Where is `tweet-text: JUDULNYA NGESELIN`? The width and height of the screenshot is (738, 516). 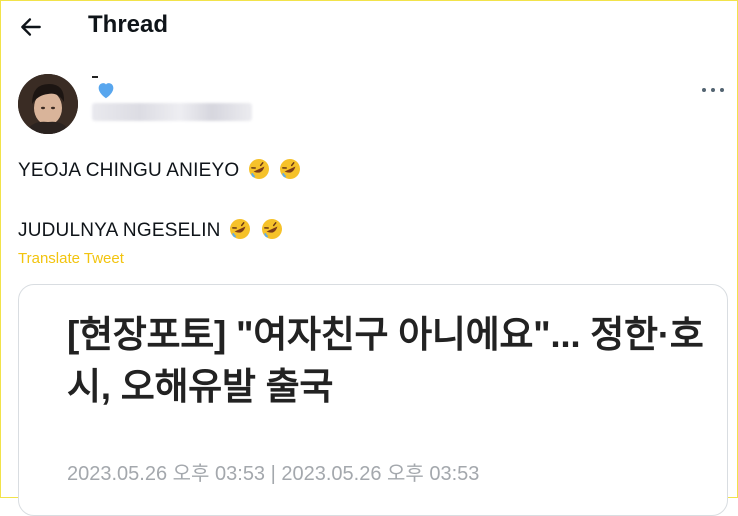 tweet-text: JUDULNYA NGESELIN is located at coordinates (119, 230).